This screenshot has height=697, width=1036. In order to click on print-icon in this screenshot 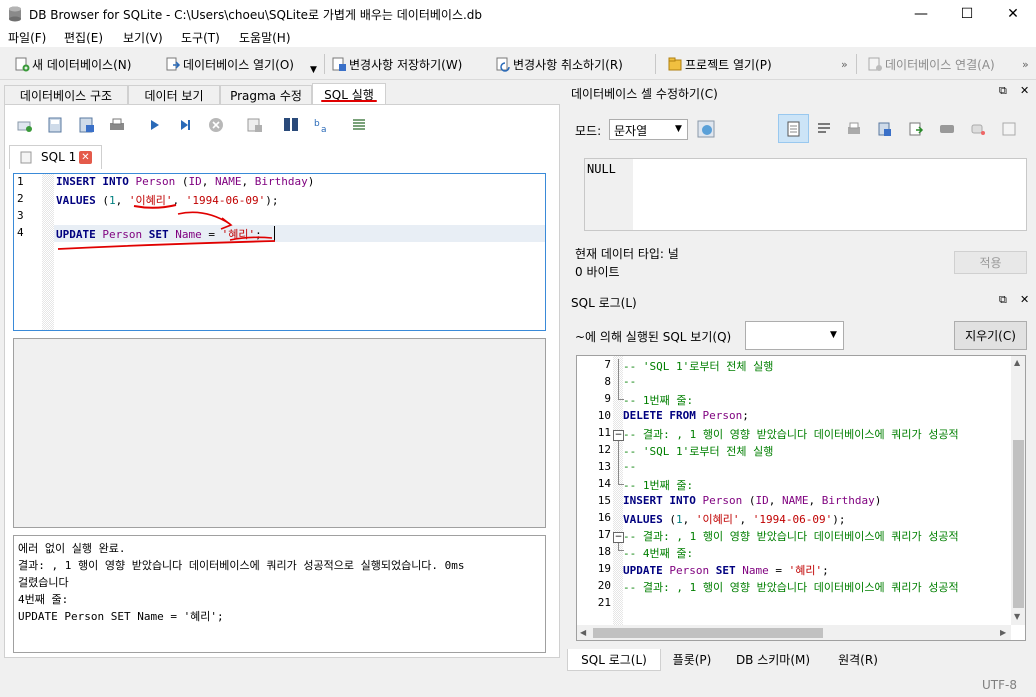, I will do `click(117, 125)`.